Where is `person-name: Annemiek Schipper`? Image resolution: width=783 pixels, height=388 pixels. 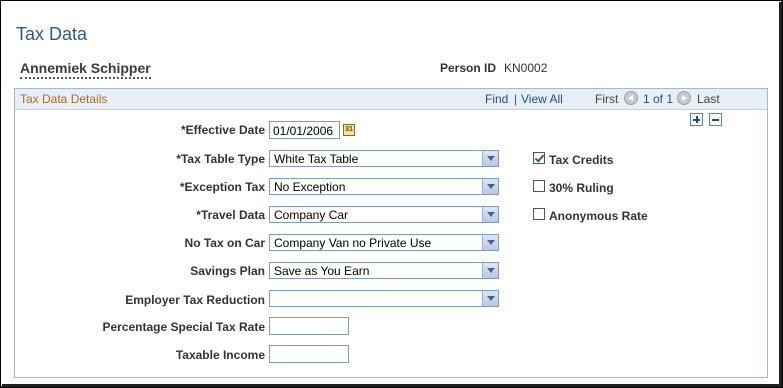
person-name: Annemiek Schipper is located at coordinates (85, 69).